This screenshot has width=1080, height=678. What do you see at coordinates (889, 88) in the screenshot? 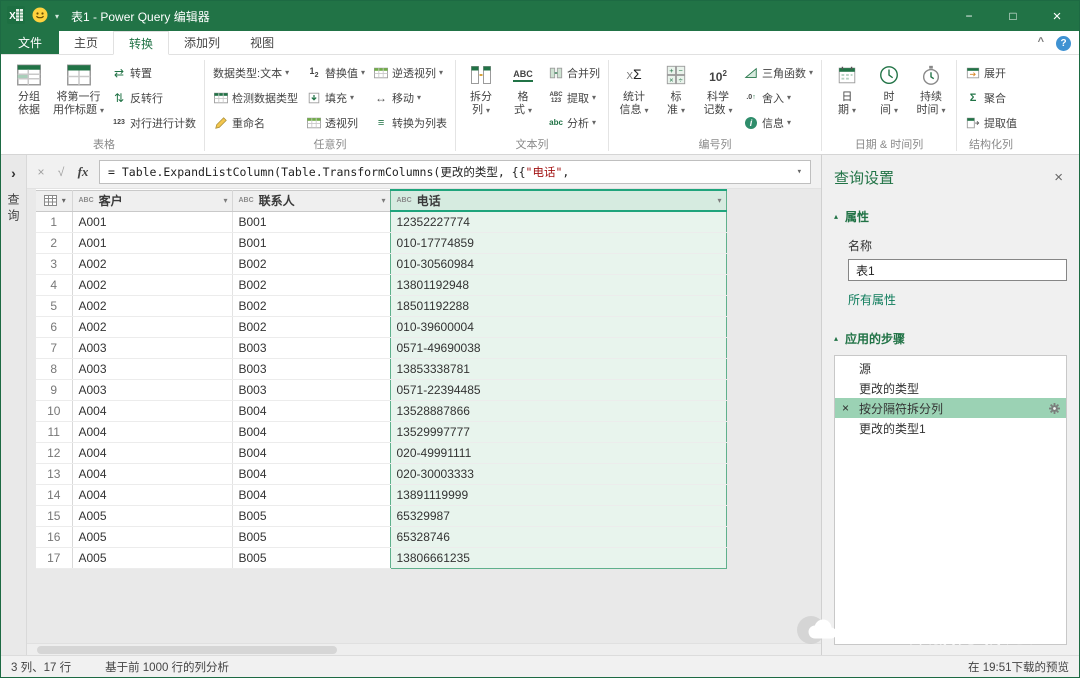
I see `ribbon-button: 时间 ▾` at bounding box center [889, 88].